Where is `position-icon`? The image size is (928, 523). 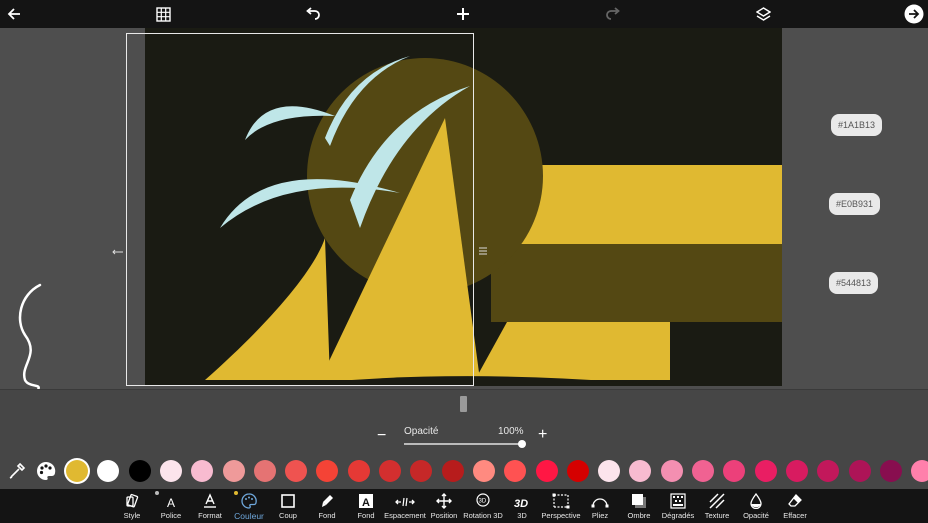 position-icon is located at coordinates (444, 499).